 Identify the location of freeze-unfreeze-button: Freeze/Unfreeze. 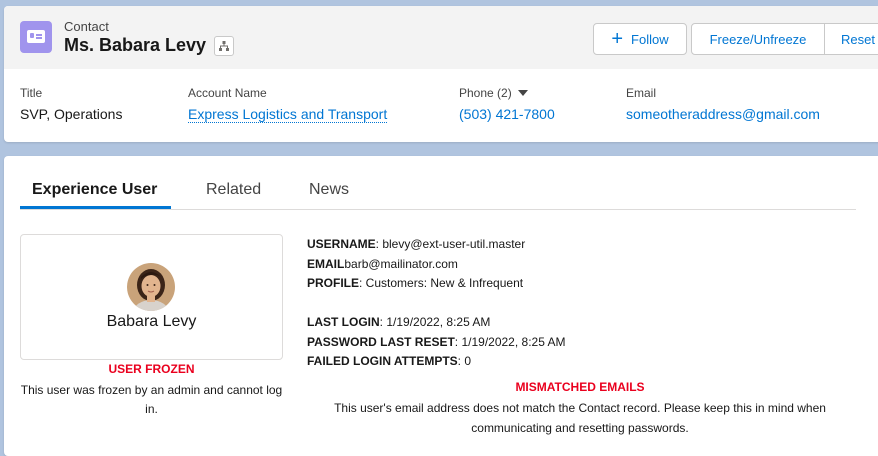
(758, 39).